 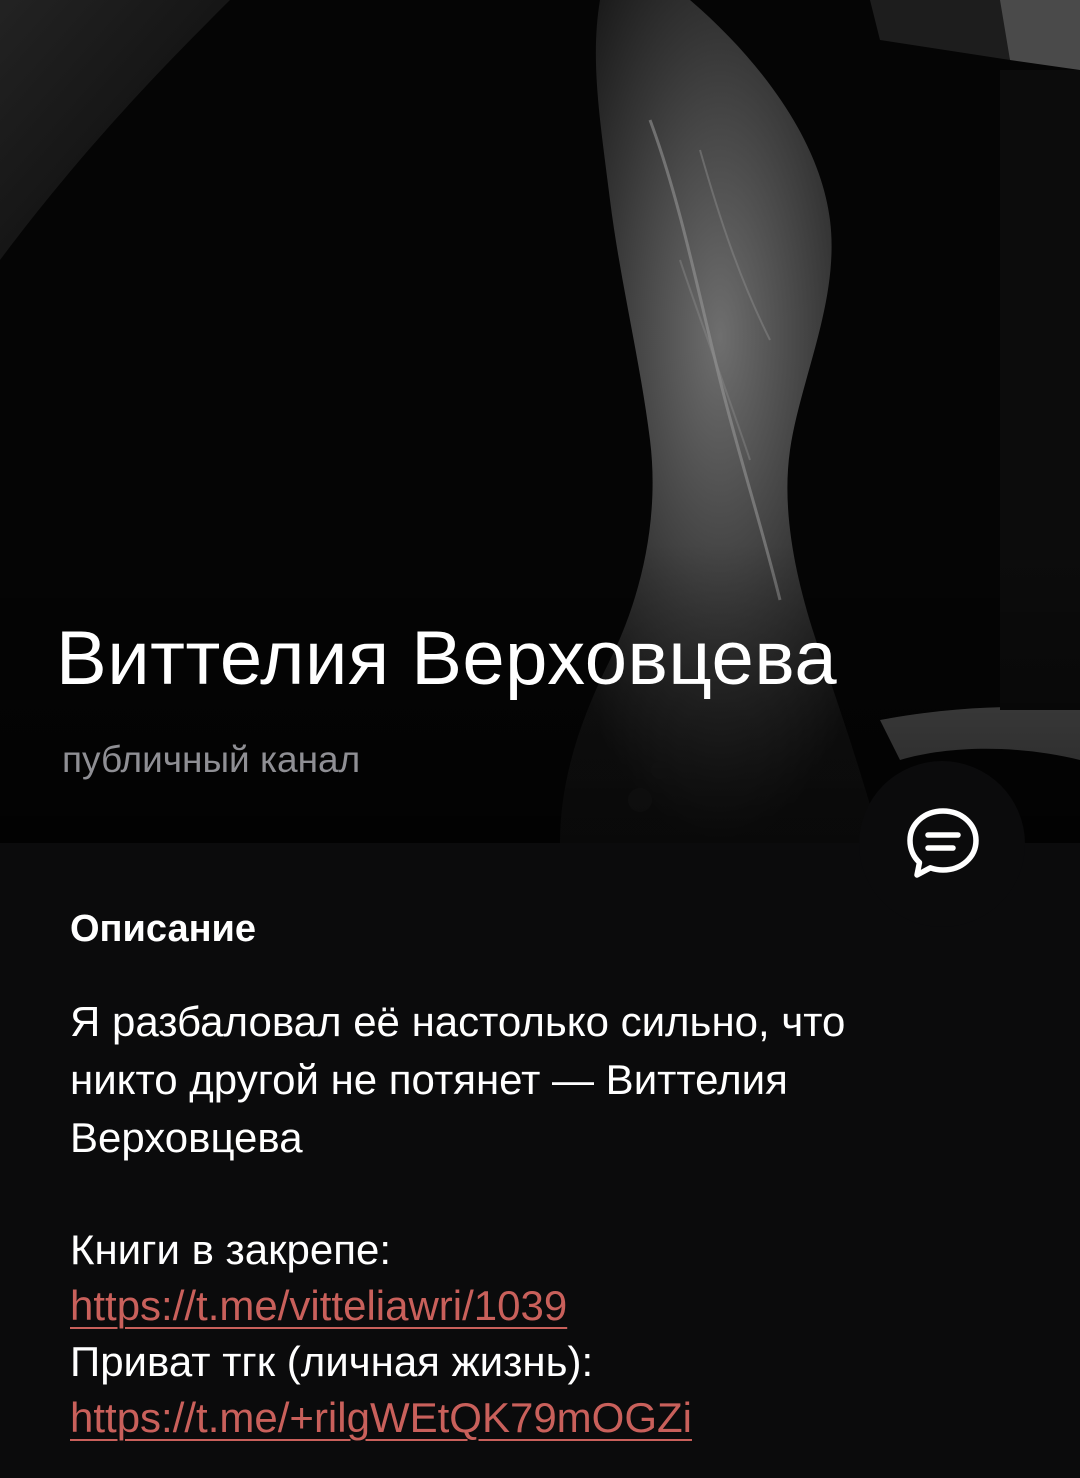 I want to click on private-channel-link: https://t.me/+rilgWEtQK79mOGZi, so click(x=381, y=1417).